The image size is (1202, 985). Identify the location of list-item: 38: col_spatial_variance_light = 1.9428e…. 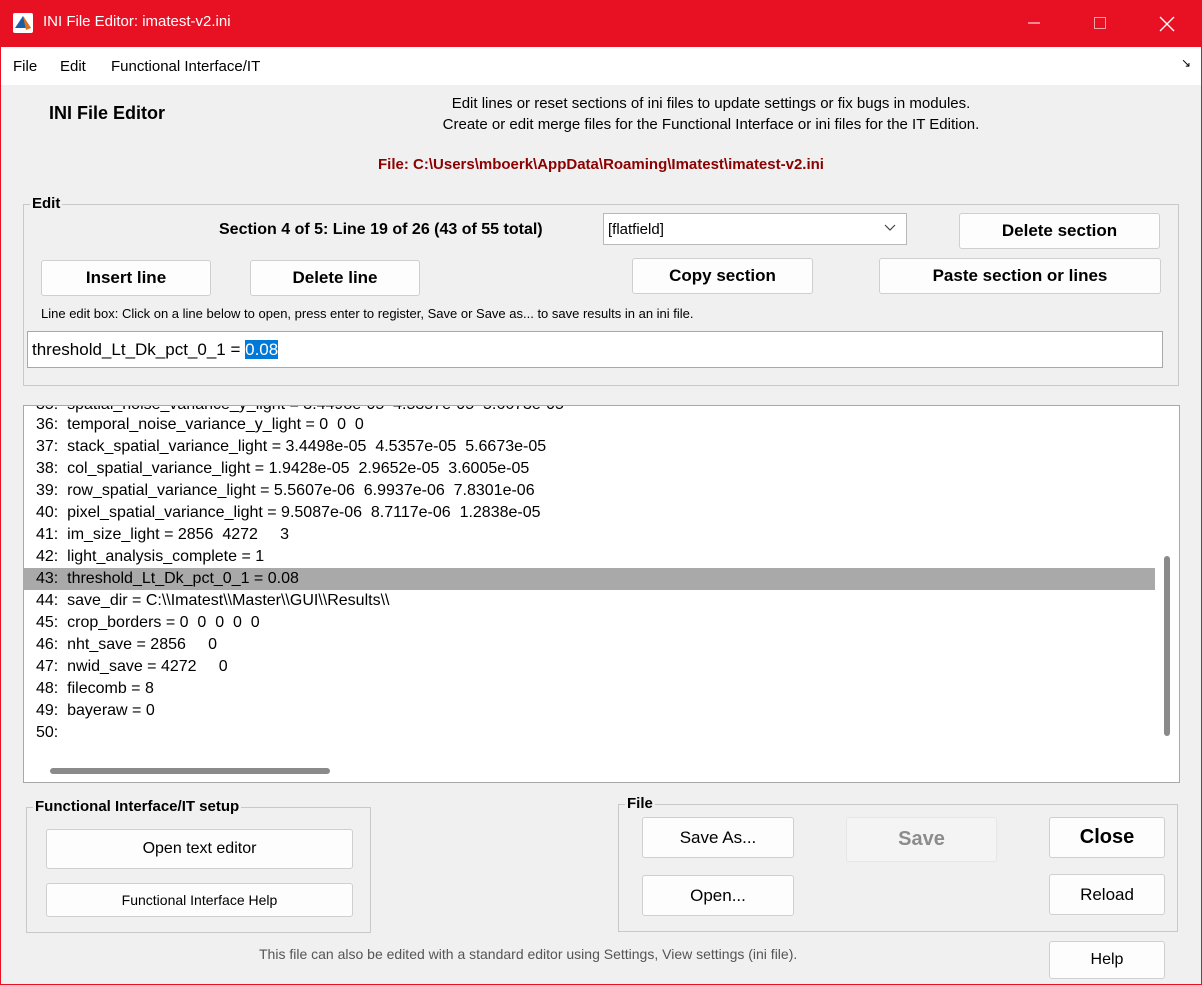
(589, 469).